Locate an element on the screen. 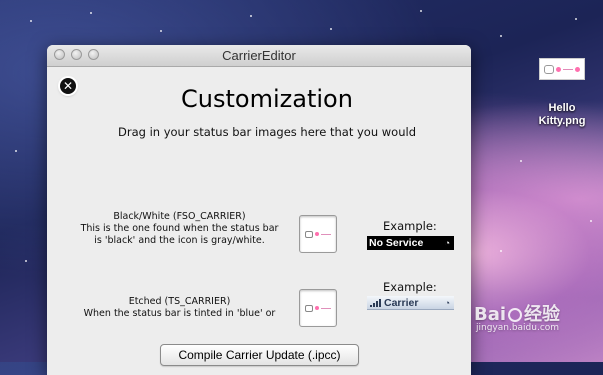 The height and width of the screenshot is (375, 603). baidu-watermark: Bai 经验 jingyan.baidu.com is located at coordinates (517, 318).